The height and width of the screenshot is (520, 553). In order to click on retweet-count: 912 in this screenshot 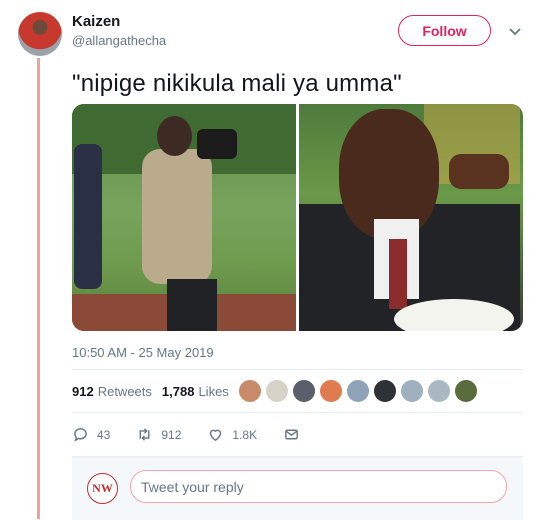, I will do `click(171, 434)`.